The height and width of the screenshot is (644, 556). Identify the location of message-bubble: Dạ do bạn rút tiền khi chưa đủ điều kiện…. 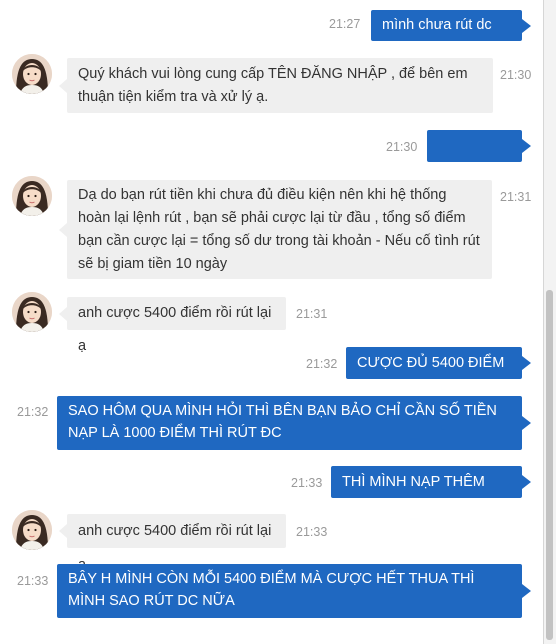
(275, 229).